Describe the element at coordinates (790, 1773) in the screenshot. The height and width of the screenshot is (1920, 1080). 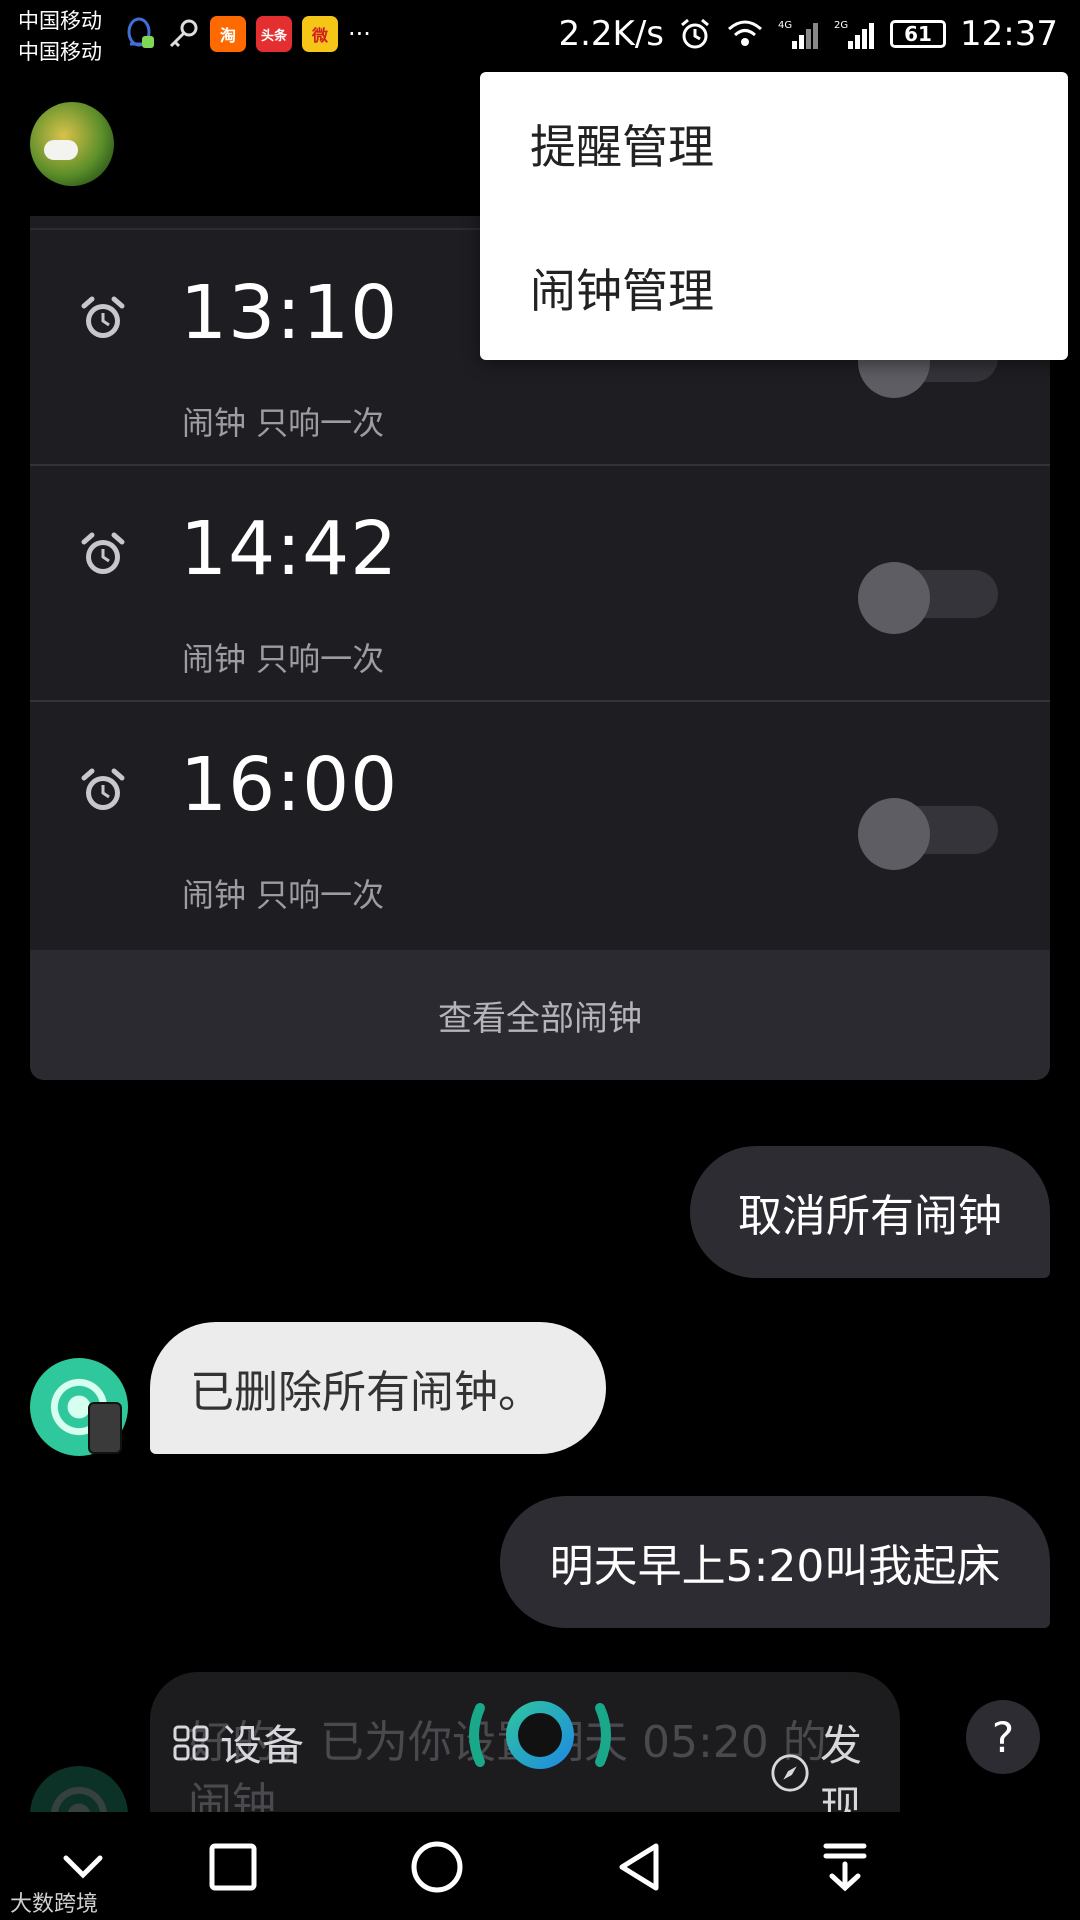
I see `compass-icon` at that location.